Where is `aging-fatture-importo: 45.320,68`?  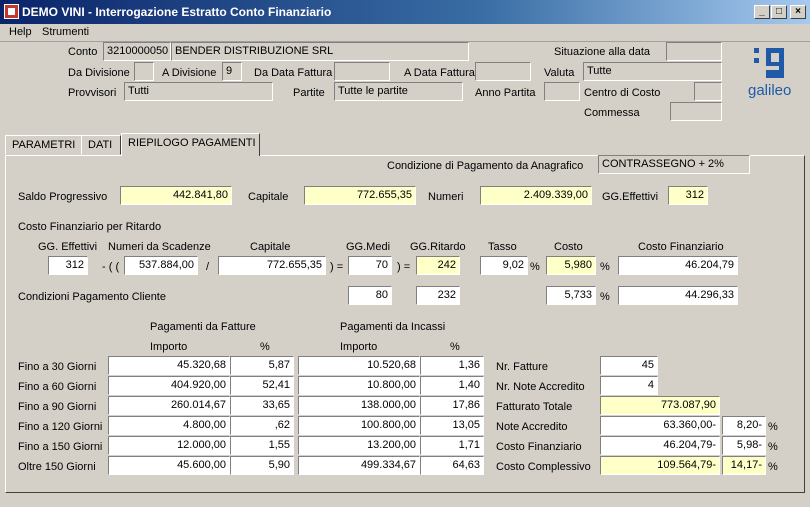
aging-fatture-importo: 45.320,68 is located at coordinates (169, 365).